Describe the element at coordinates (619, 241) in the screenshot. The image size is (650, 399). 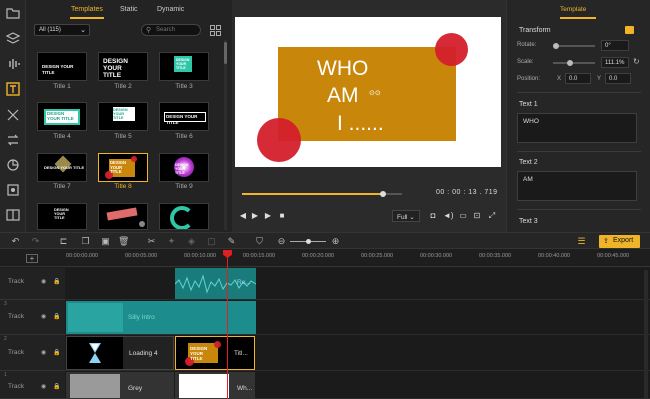
I see `export-button: ⇪ Export` at that location.